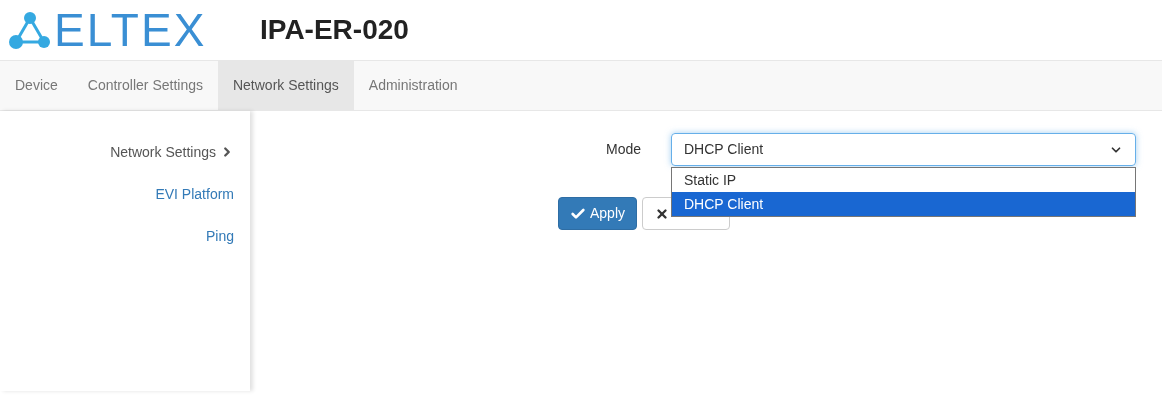  I want to click on device-title: IPA-ER-020, so click(334, 30).